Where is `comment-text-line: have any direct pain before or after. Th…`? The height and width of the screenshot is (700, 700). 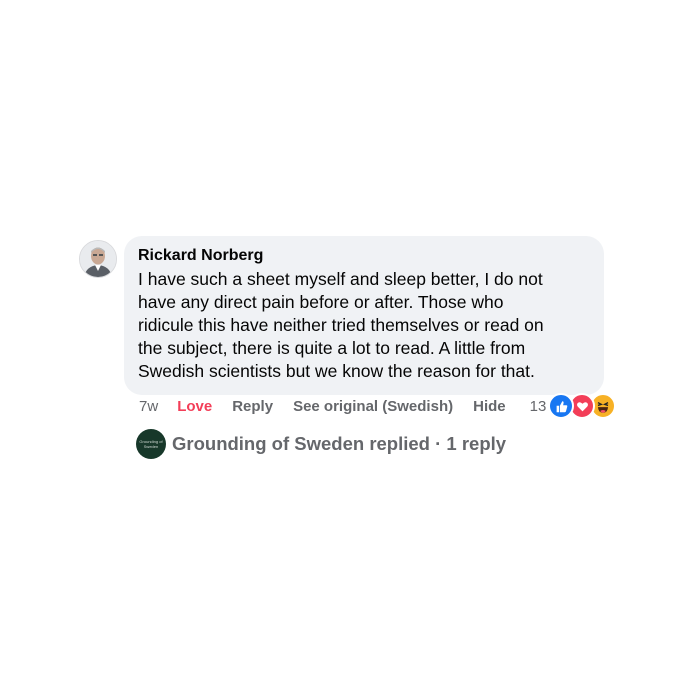
comment-text-line: have any direct pain before or after. Th… is located at coordinates (321, 302).